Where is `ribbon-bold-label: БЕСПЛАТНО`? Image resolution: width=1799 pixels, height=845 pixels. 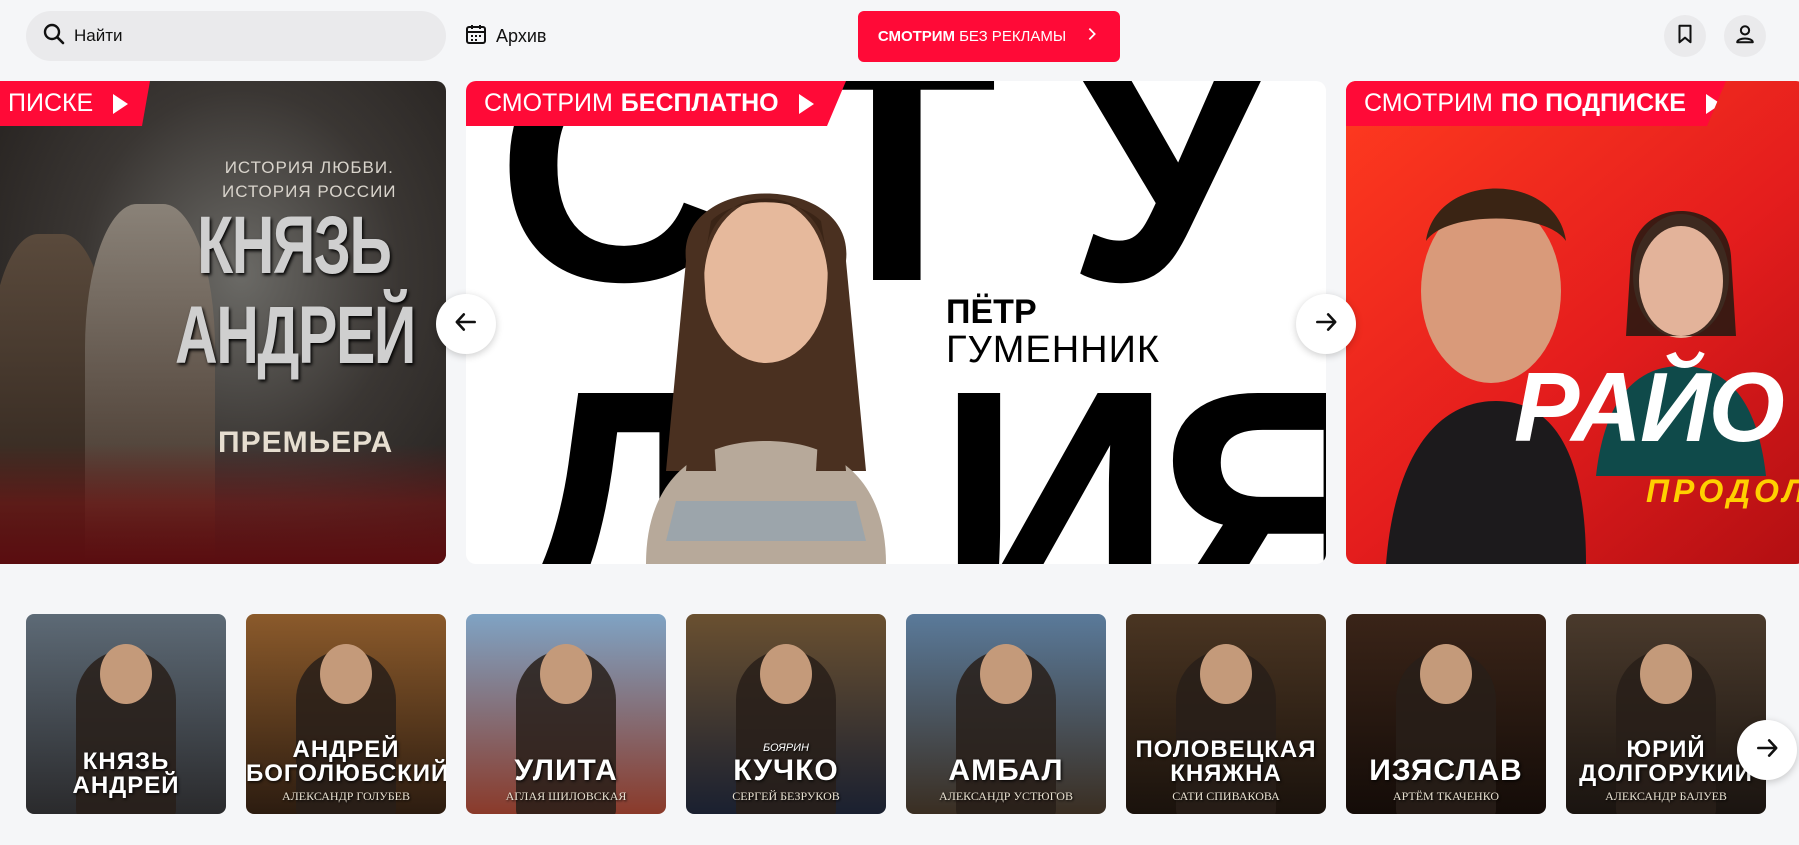
ribbon-bold-label: БЕСПЛАТНО is located at coordinates (699, 103).